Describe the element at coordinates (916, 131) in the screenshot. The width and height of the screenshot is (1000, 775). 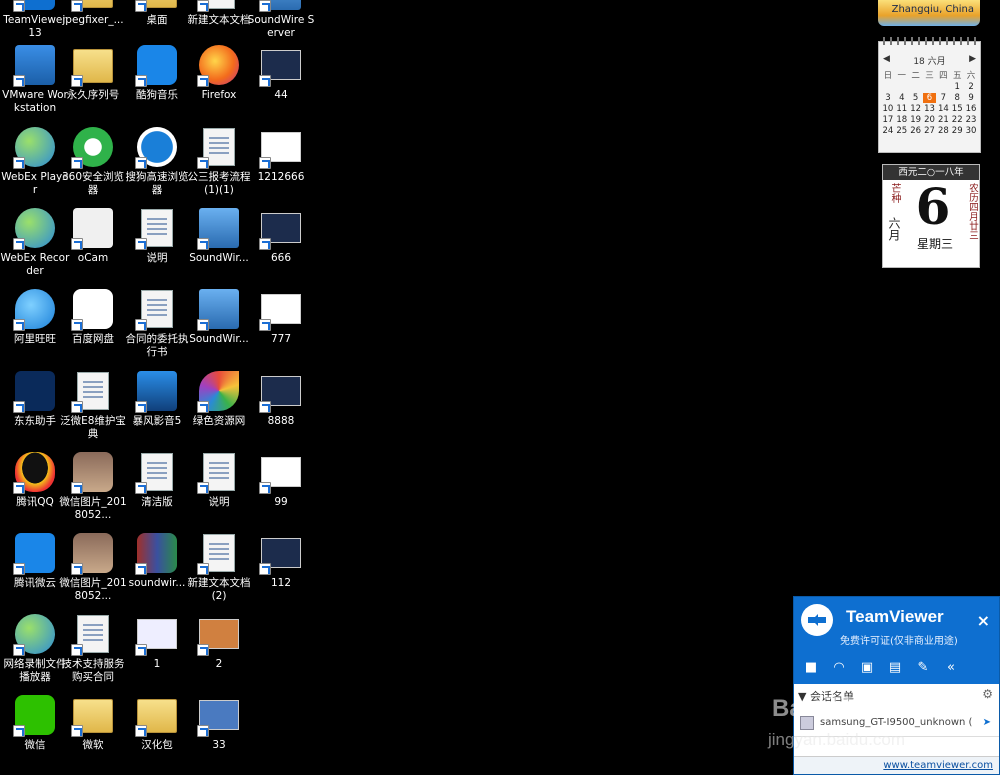
I see `calendar-day: 26` at that location.